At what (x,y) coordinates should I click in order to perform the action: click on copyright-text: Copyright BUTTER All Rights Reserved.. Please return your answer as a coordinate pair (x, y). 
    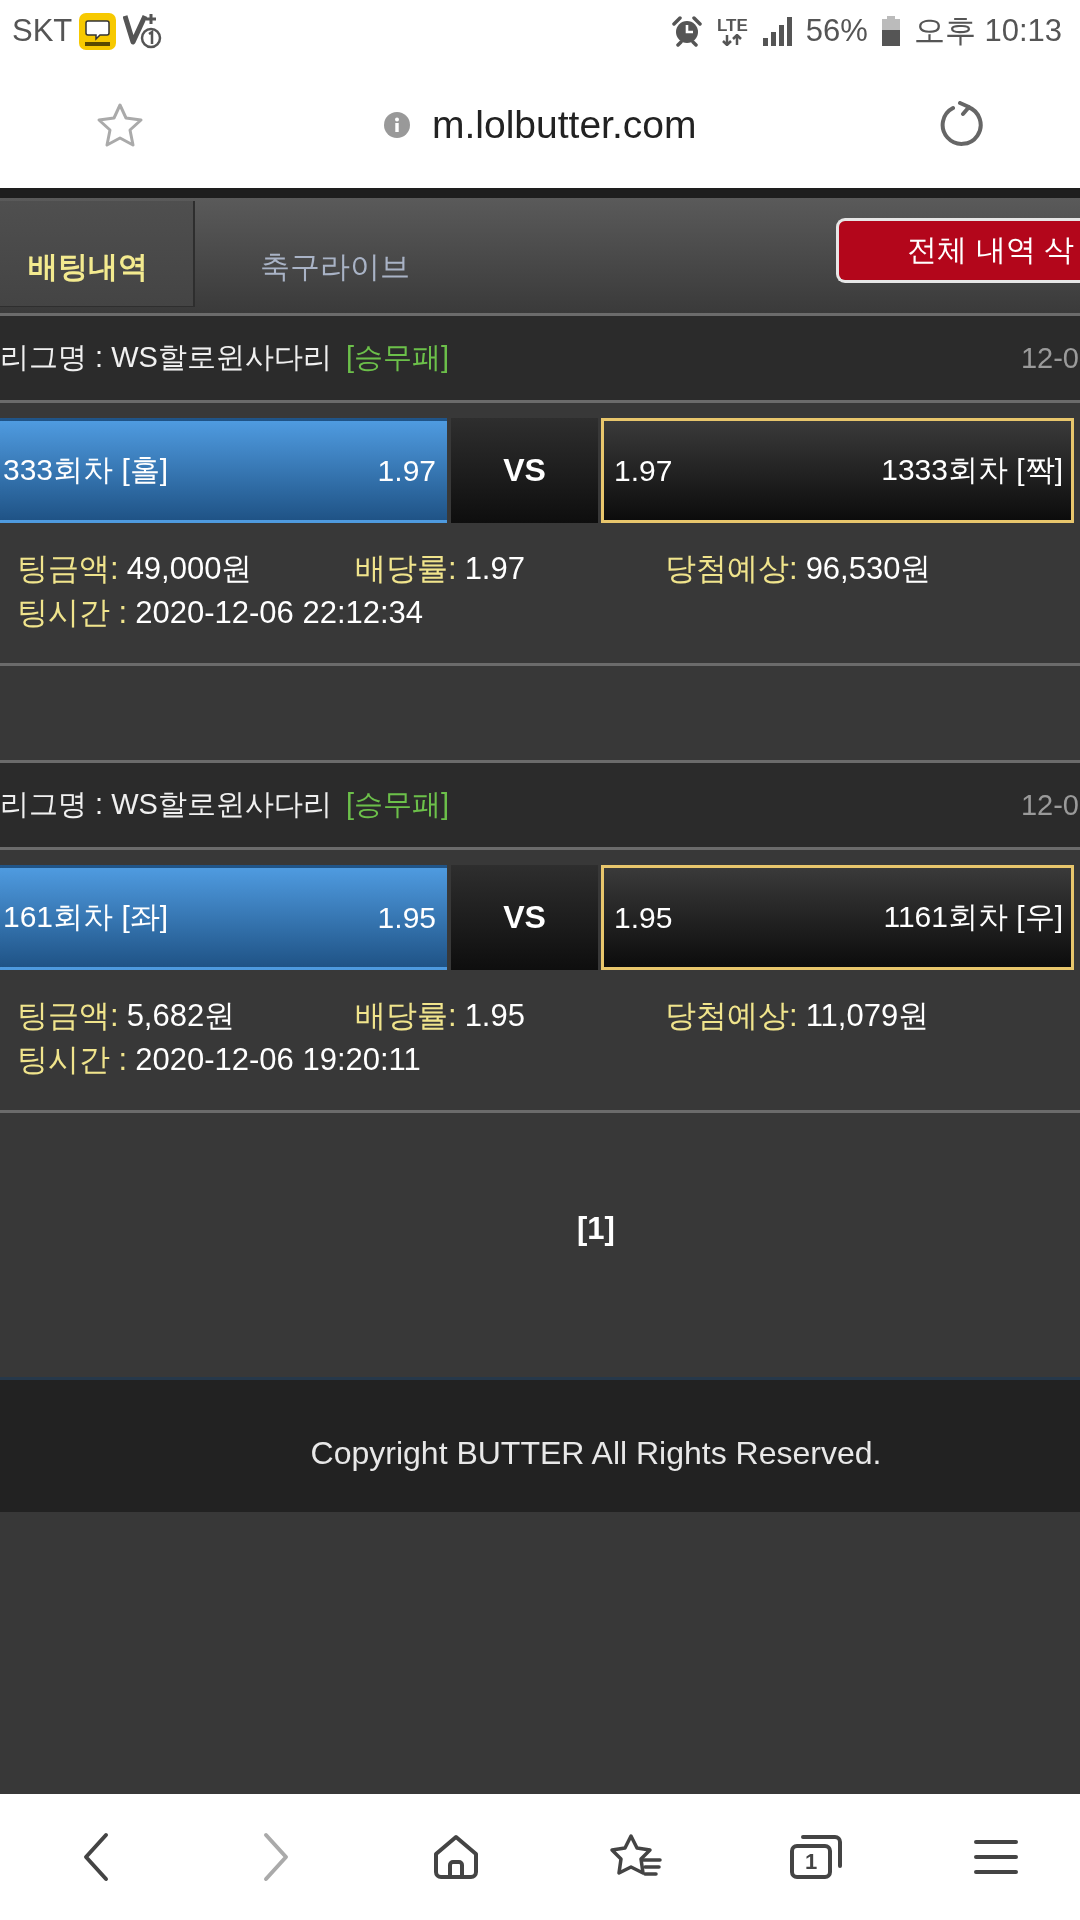
    Looking at the image, I should click on (596, 1453).